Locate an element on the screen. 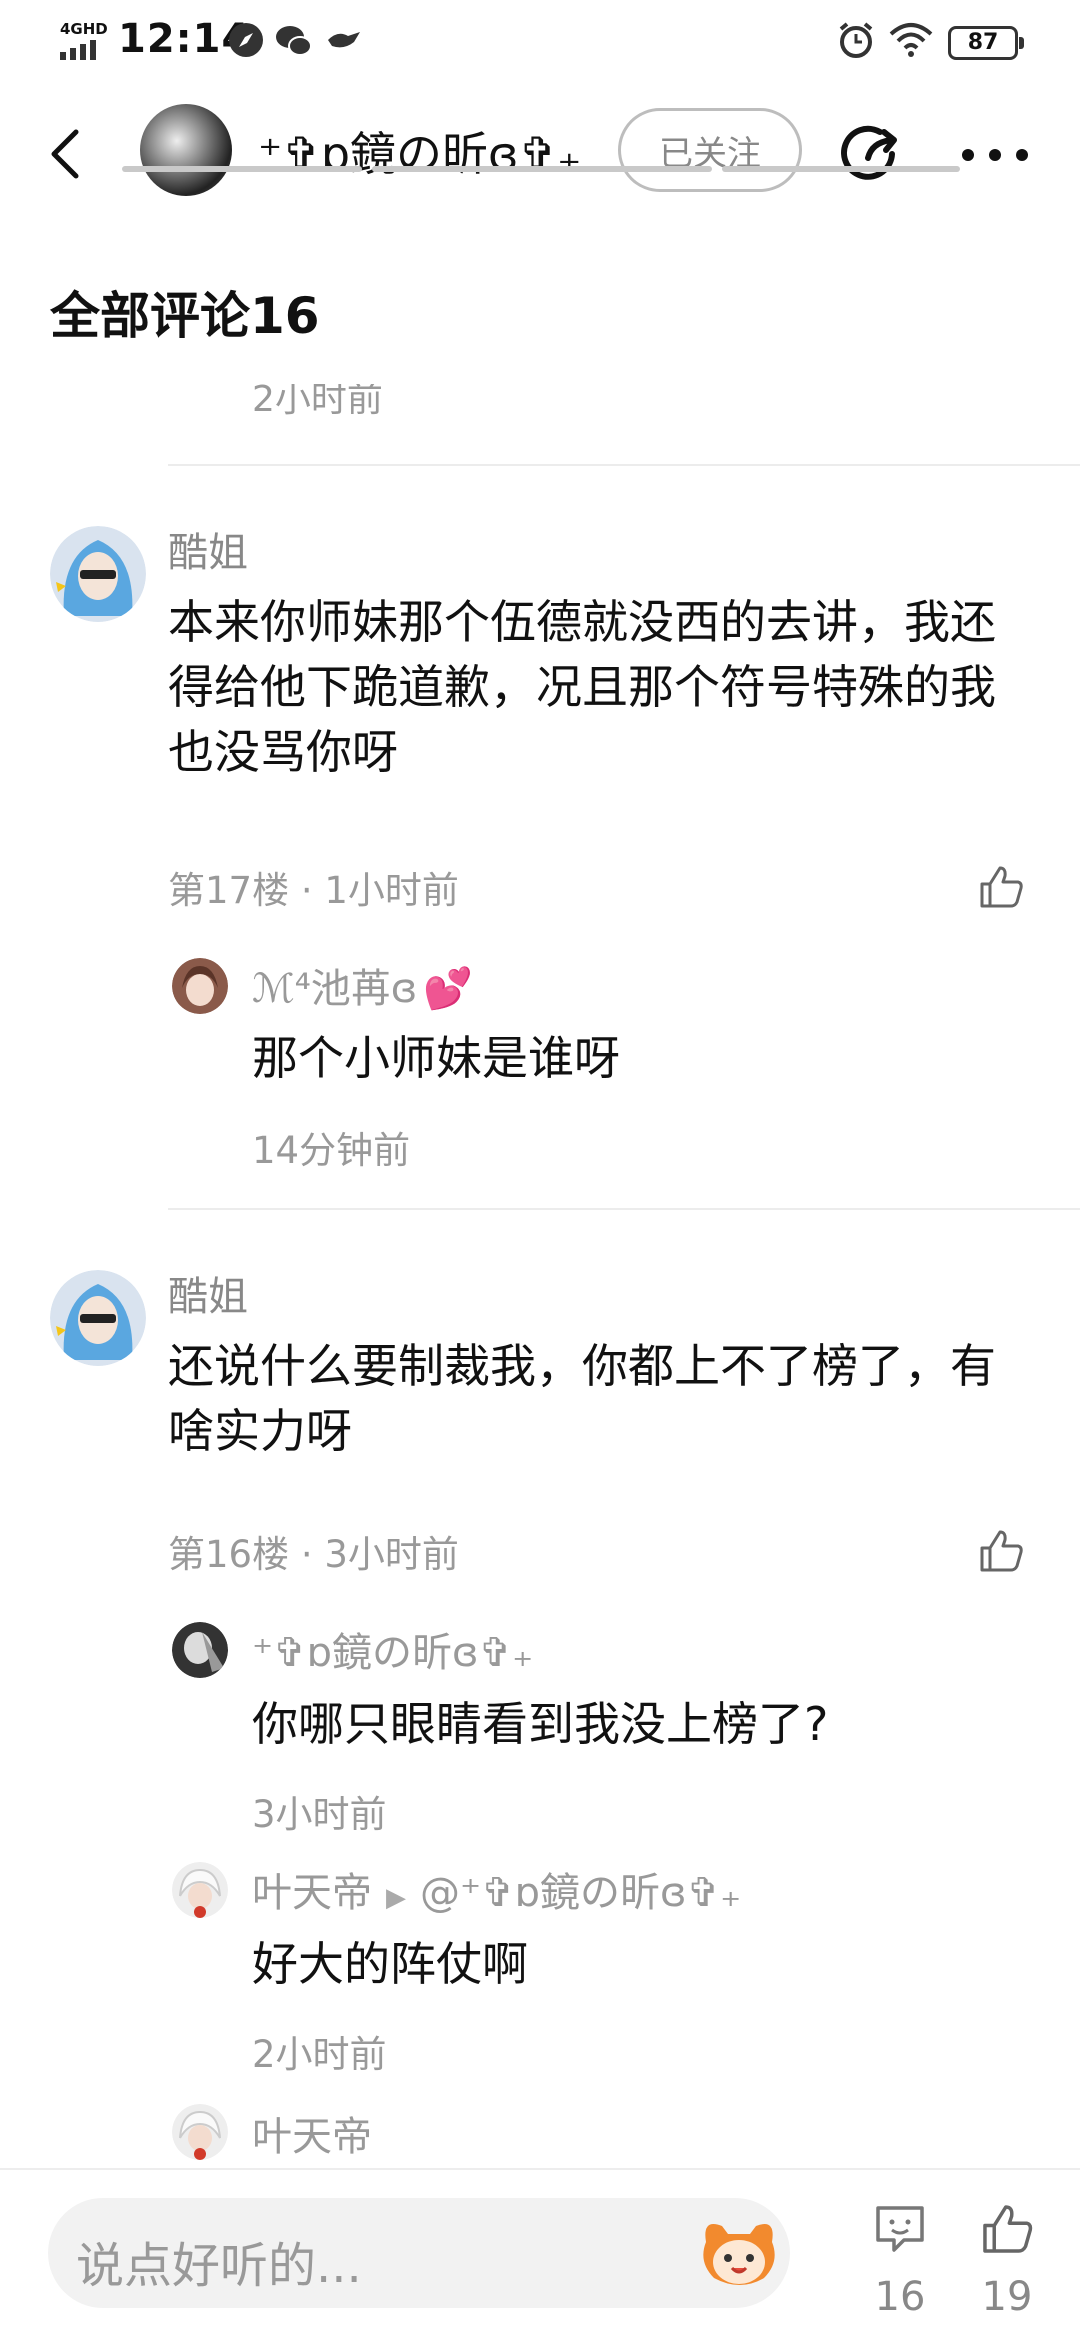 This screenshot has width=1080, height=2342. reply-text: 好大的阵仗啊 is located at coordinates (390, 1964).